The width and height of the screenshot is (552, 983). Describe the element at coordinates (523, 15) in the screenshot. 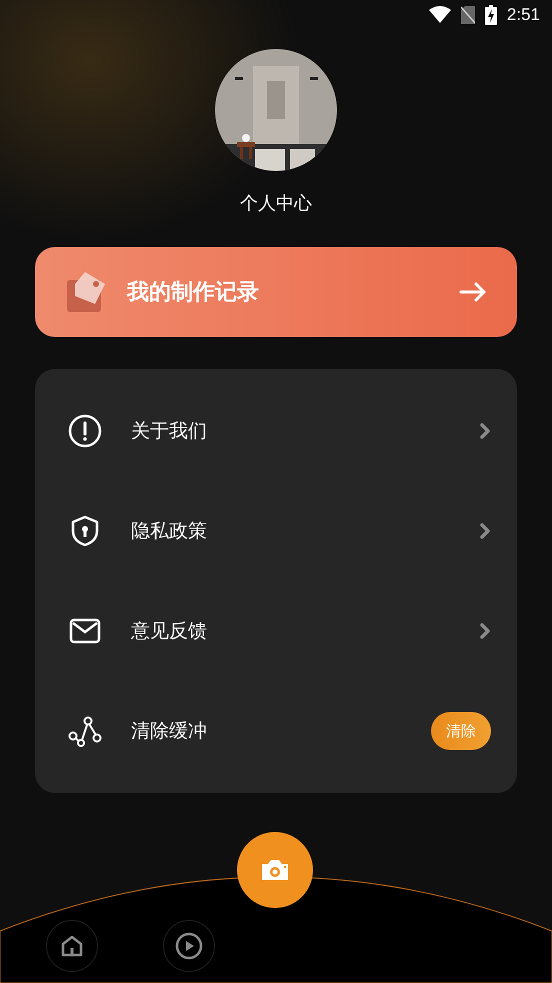

I see `status-time: 2:51` at that location.